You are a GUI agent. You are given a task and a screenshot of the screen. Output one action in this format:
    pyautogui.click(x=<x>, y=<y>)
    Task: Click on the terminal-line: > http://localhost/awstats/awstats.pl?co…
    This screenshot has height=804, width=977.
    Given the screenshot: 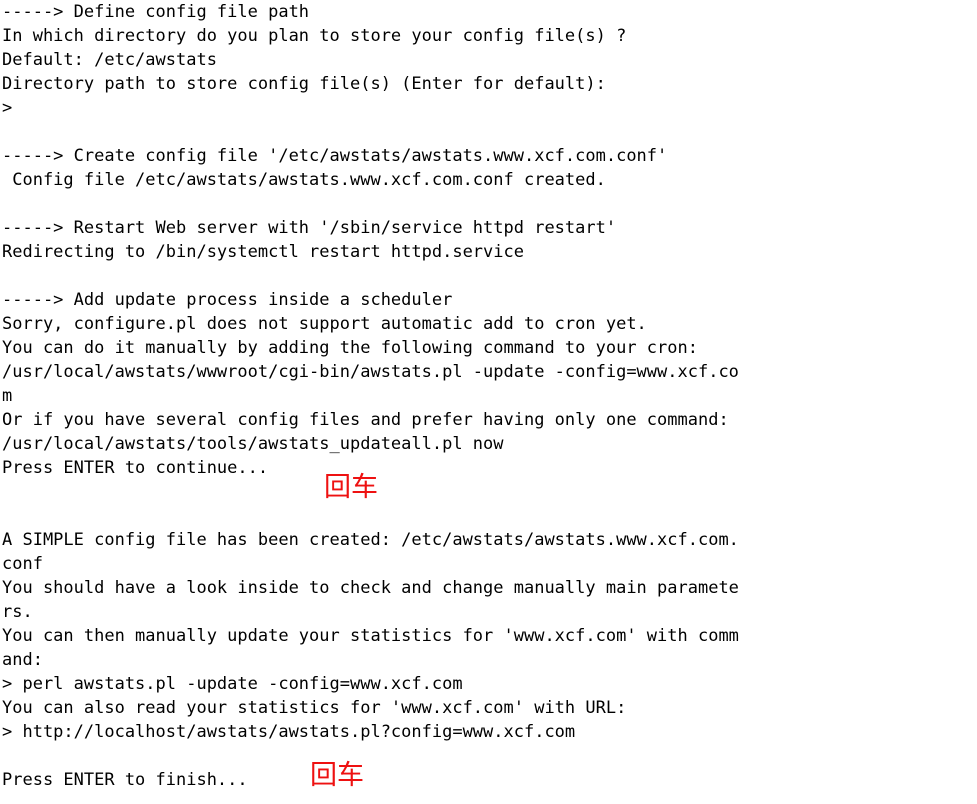 What is the action you would take?
    pyautogui.click(x=289, y=732)
    